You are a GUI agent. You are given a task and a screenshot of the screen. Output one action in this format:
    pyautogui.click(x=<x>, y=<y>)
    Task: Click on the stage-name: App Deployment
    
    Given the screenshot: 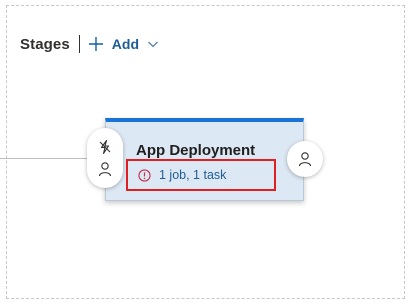 What is the action you would take?
    pyautogui.click(x=195, y=150)
    